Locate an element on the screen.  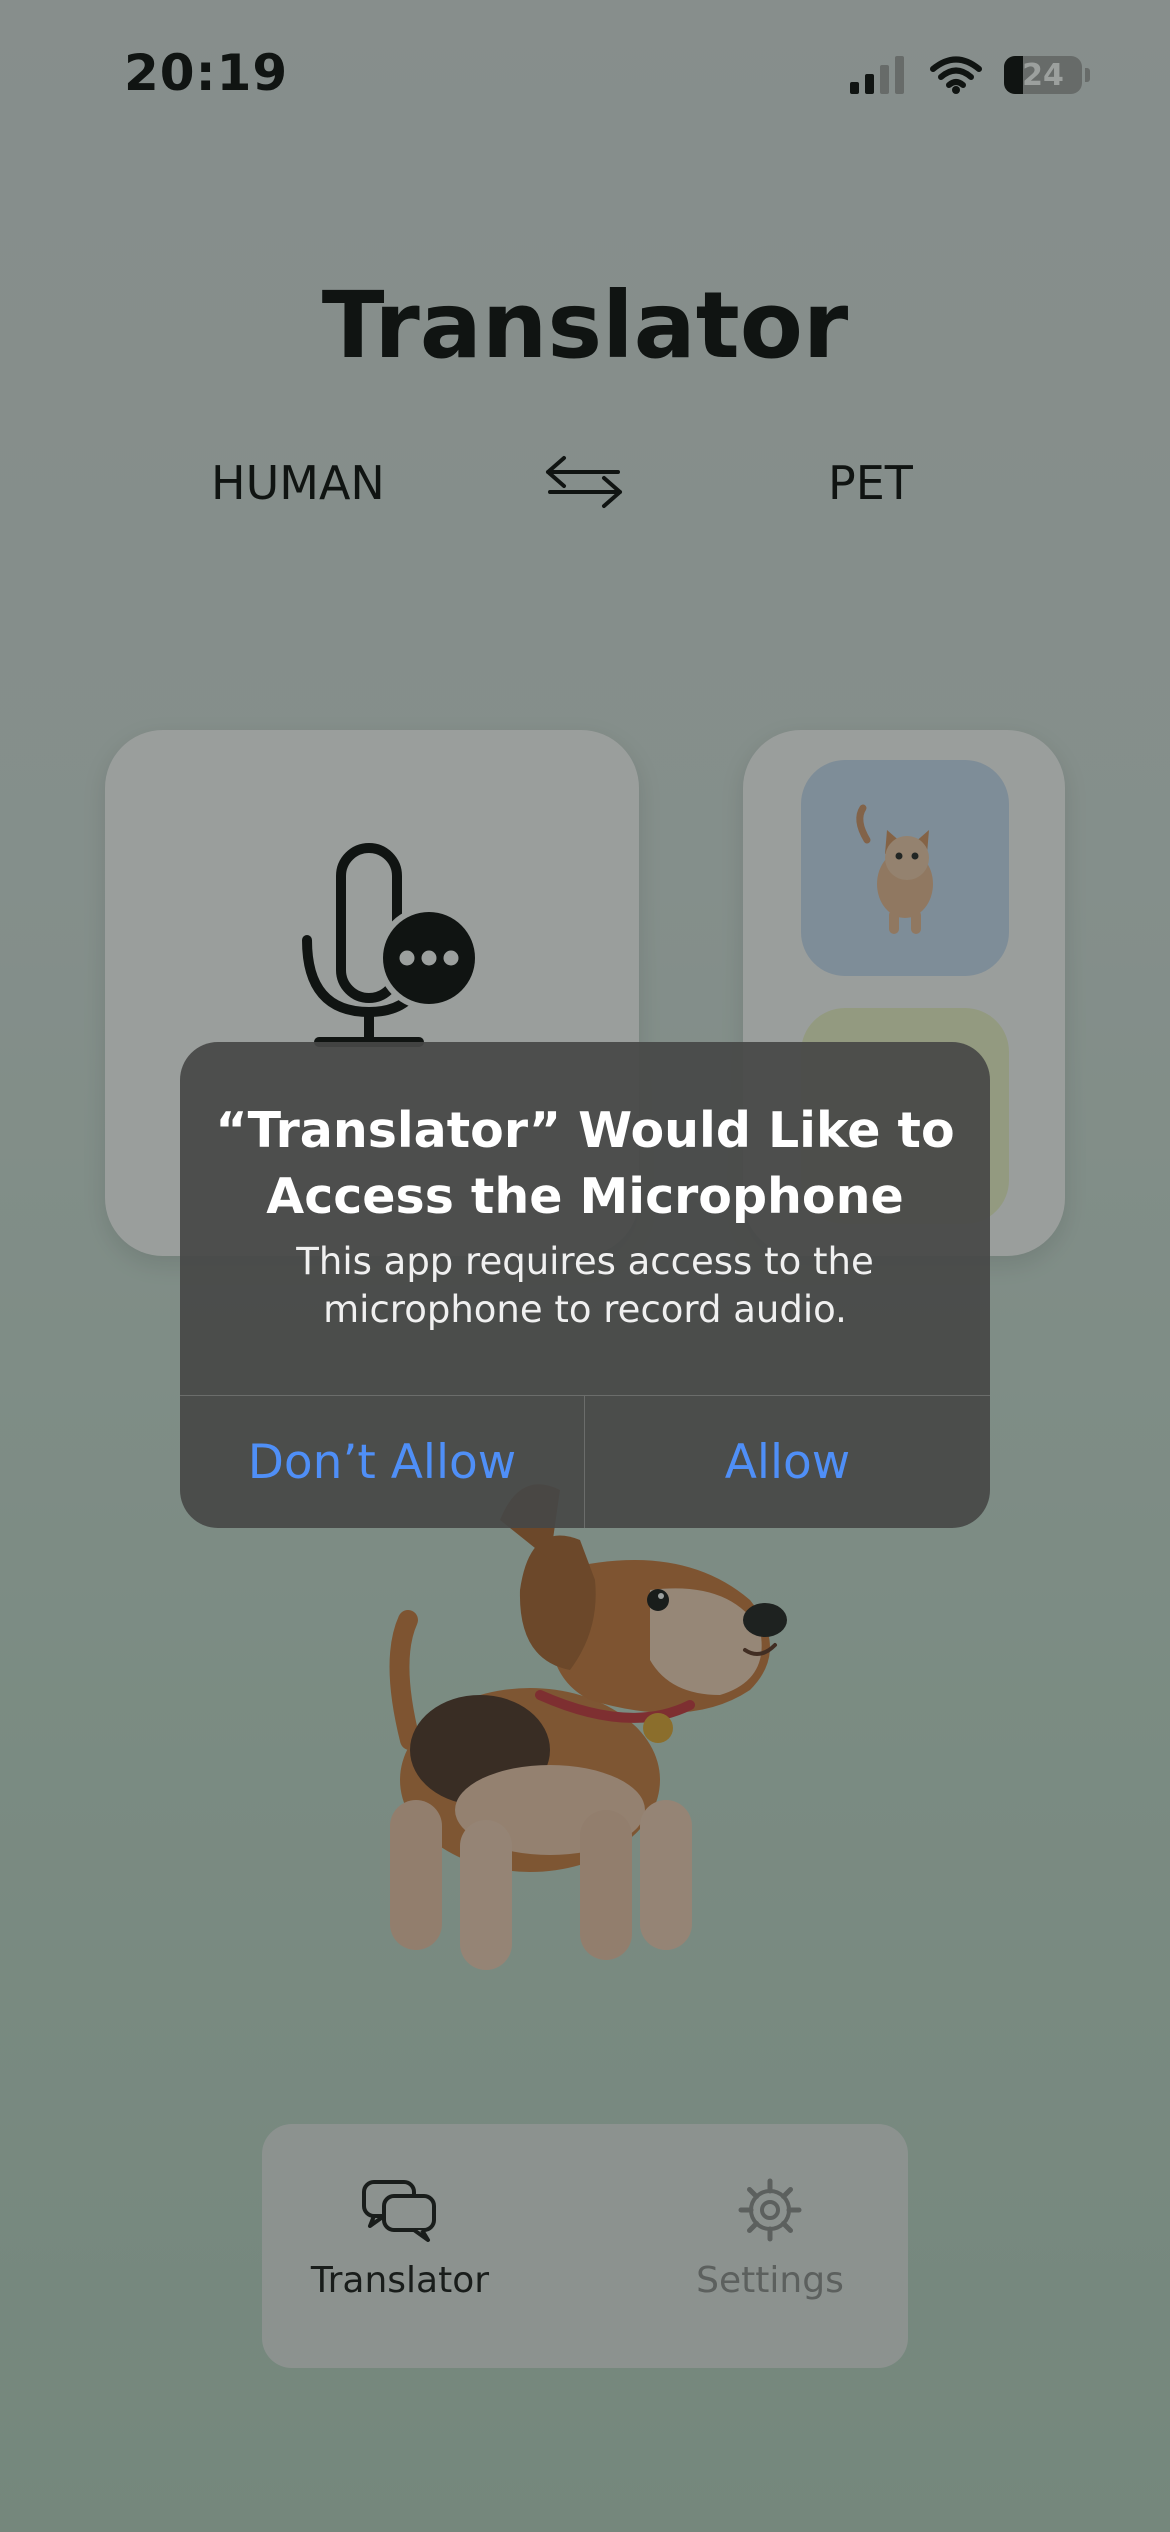
allow-button: Allow is located at coordinates (787, 1462).